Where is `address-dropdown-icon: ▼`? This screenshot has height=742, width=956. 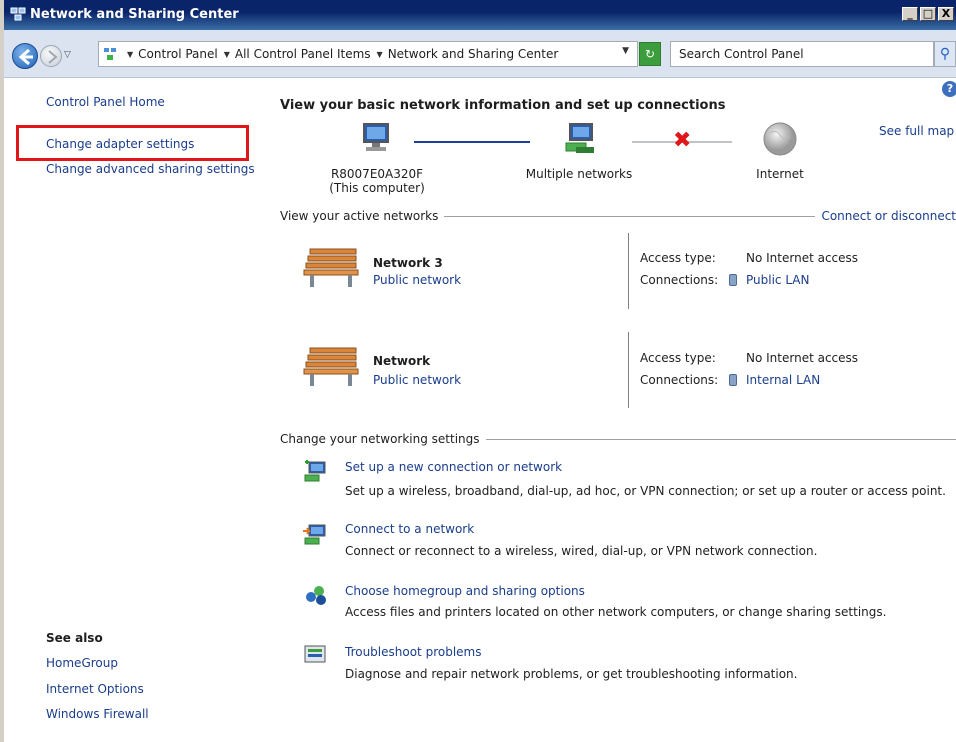
address-dropdown-icon: ▼ is located at coordinates (625, 51).